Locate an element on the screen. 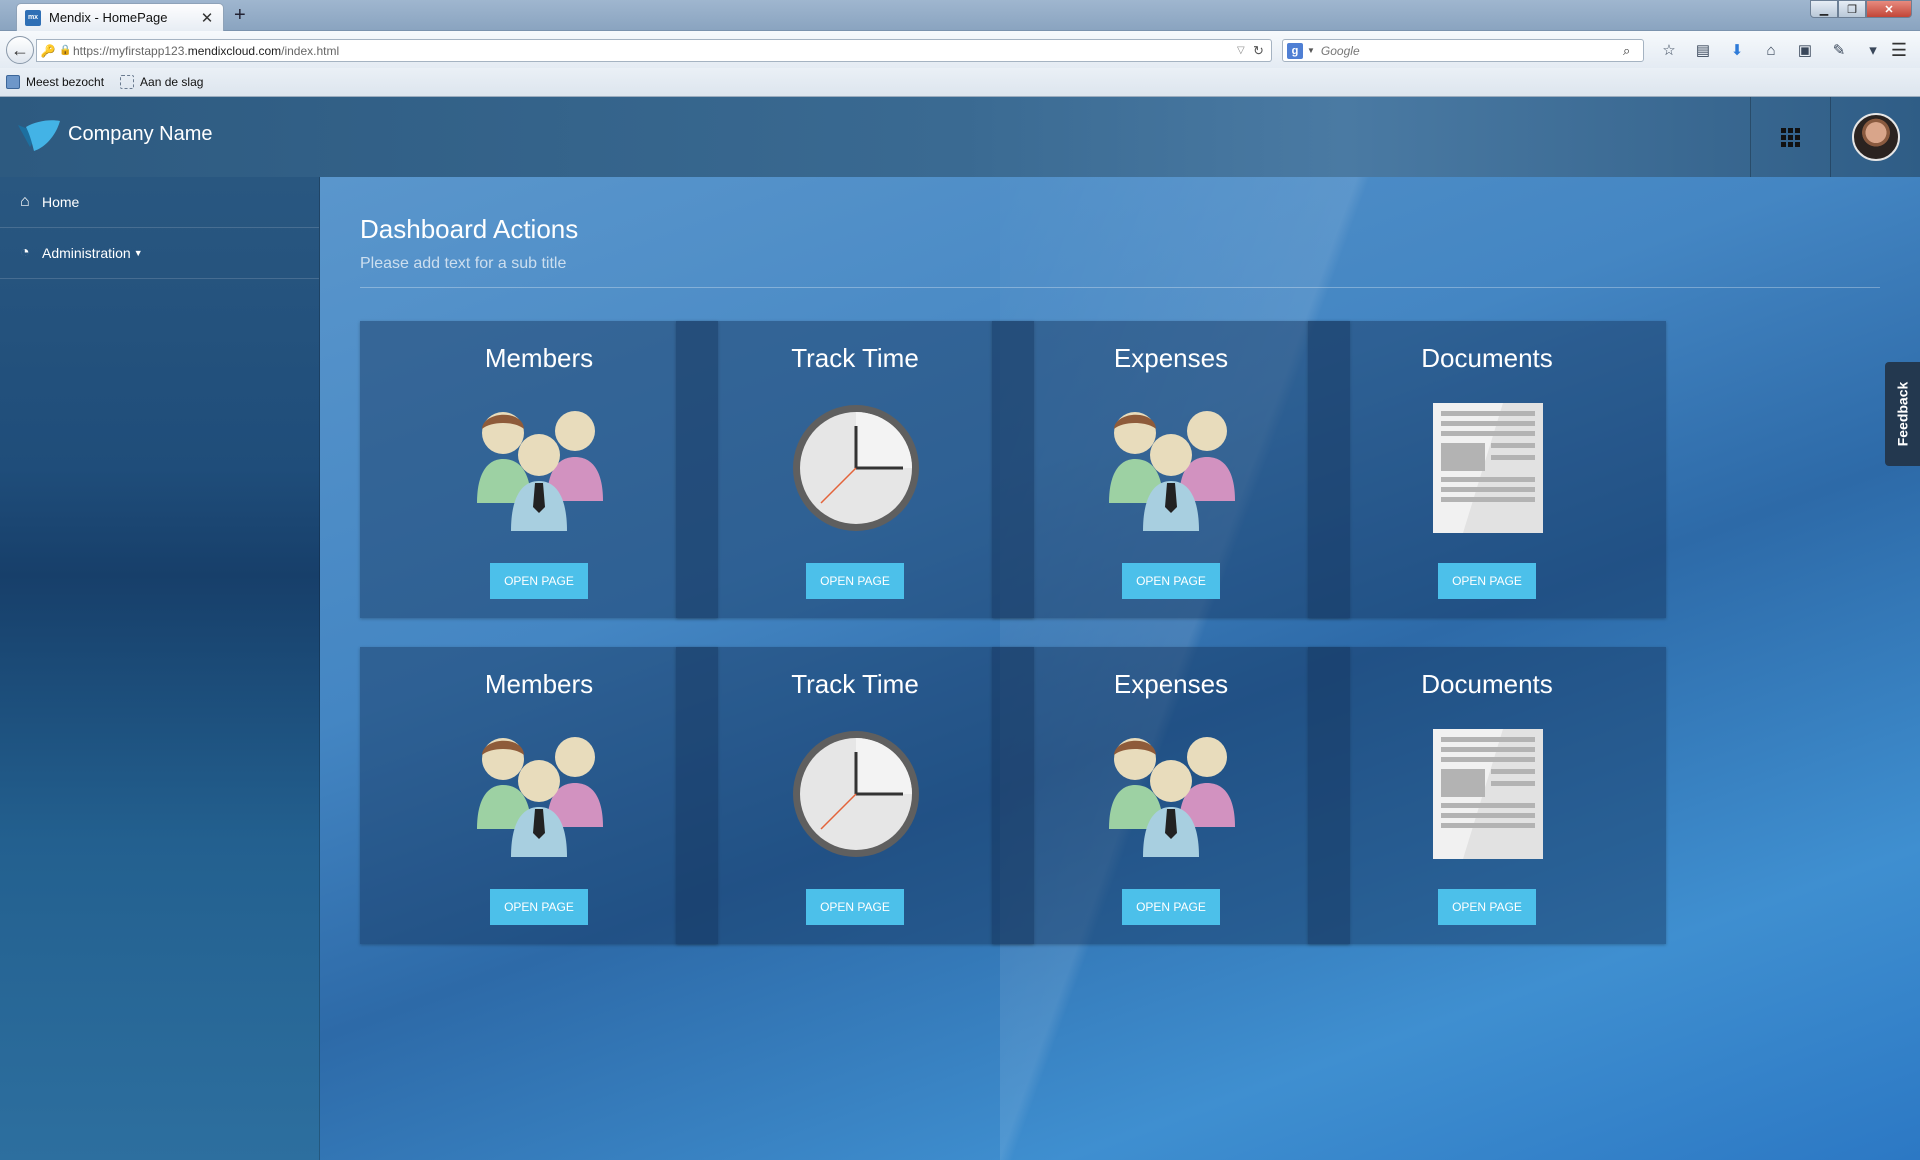 This screenshot has height=1160, width=1920. search-bar: g ▼ Google ⌕ is located at coordinates (1463, 50).